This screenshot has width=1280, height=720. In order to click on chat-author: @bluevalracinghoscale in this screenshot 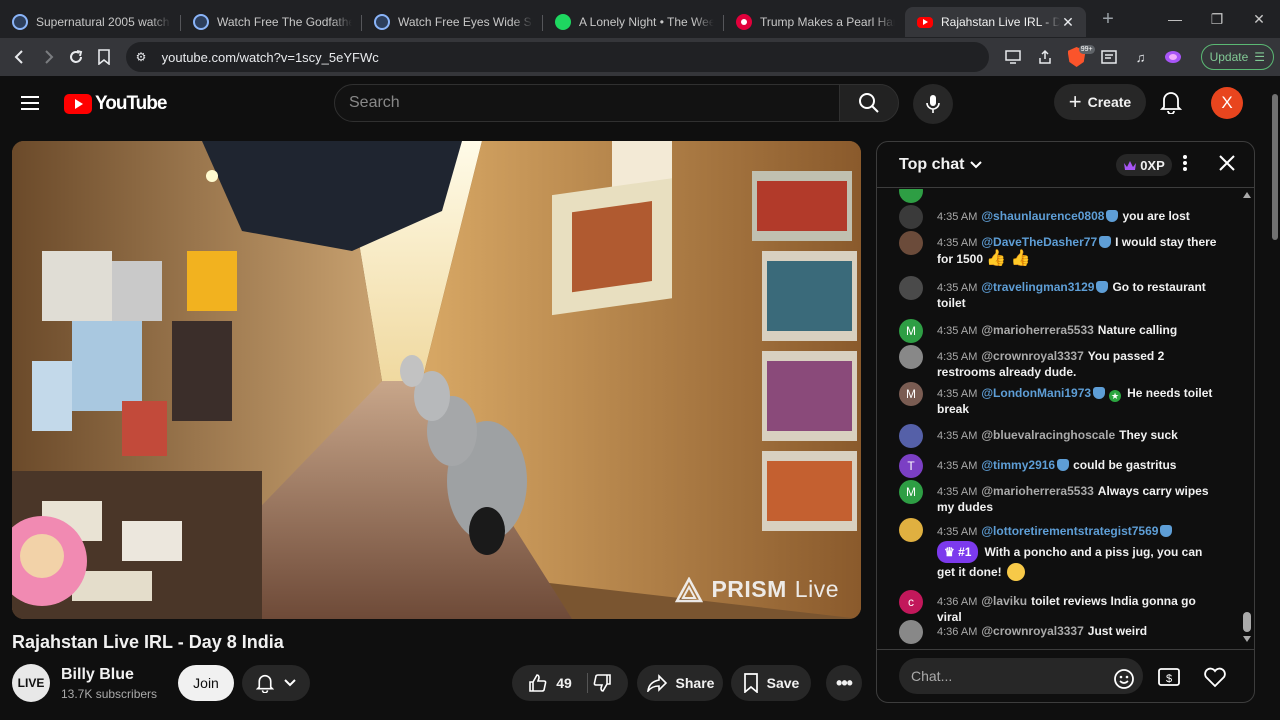, I will do `click(1048, 435)`.